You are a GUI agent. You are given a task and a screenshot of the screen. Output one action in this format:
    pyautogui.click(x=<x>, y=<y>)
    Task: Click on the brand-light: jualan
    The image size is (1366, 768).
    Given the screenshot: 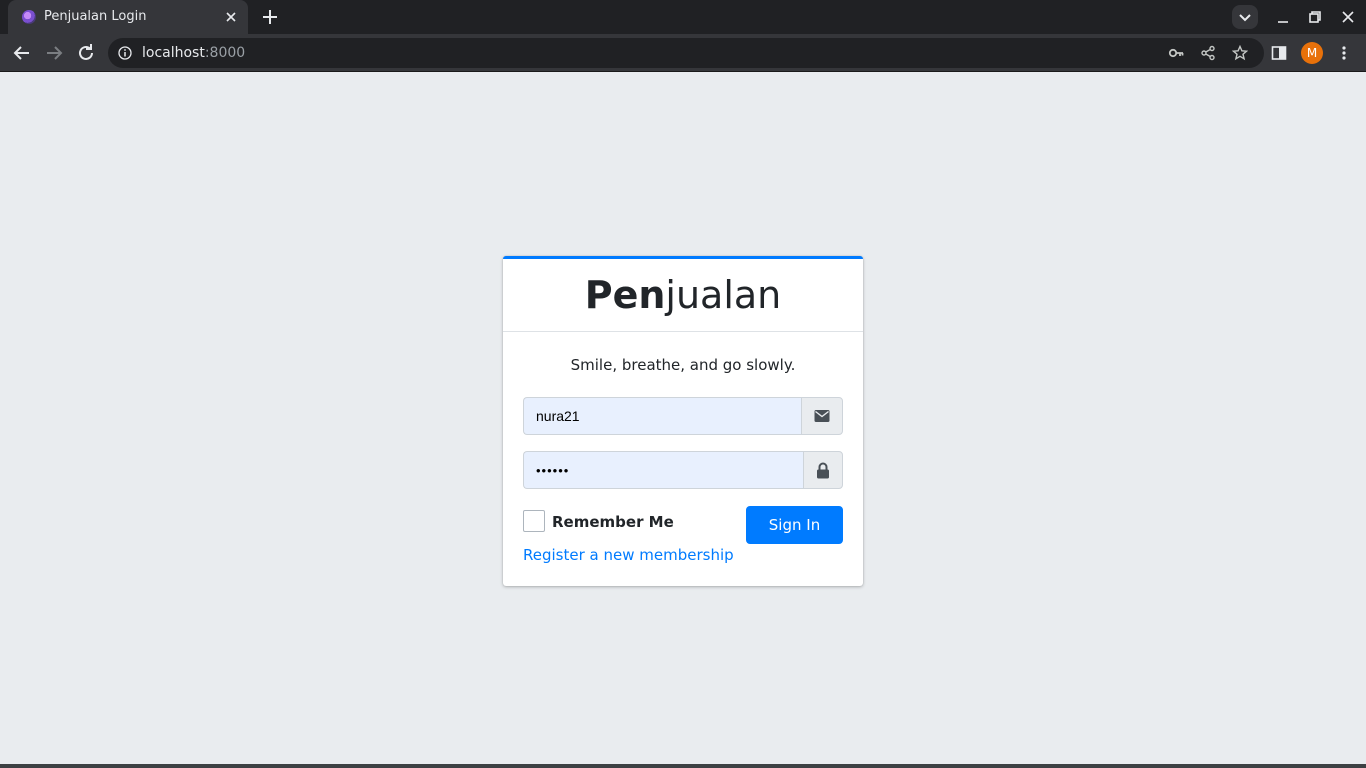 What is the action you would take?
    pyautogui.click(x=723, y=295)
    